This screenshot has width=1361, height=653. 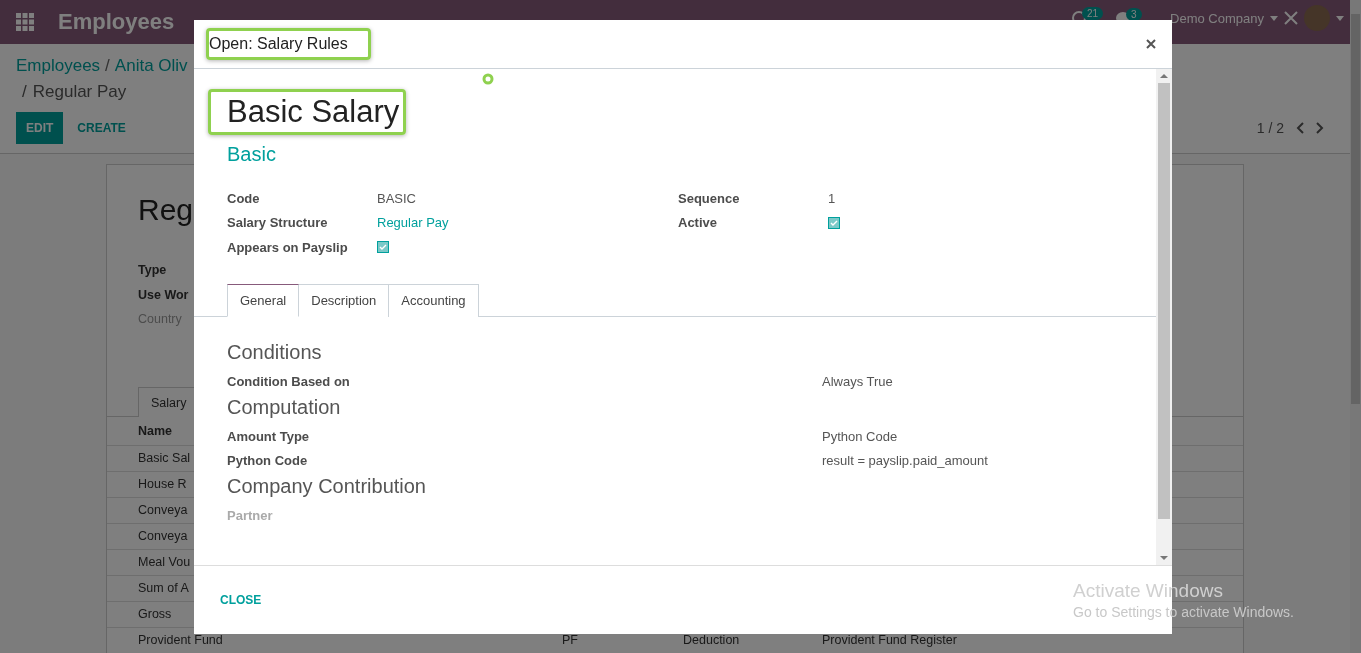 What do you see at coordinates (396, 198) in the screenshot?
I see `field-value: BASIC` at bounding box center [396, 198].